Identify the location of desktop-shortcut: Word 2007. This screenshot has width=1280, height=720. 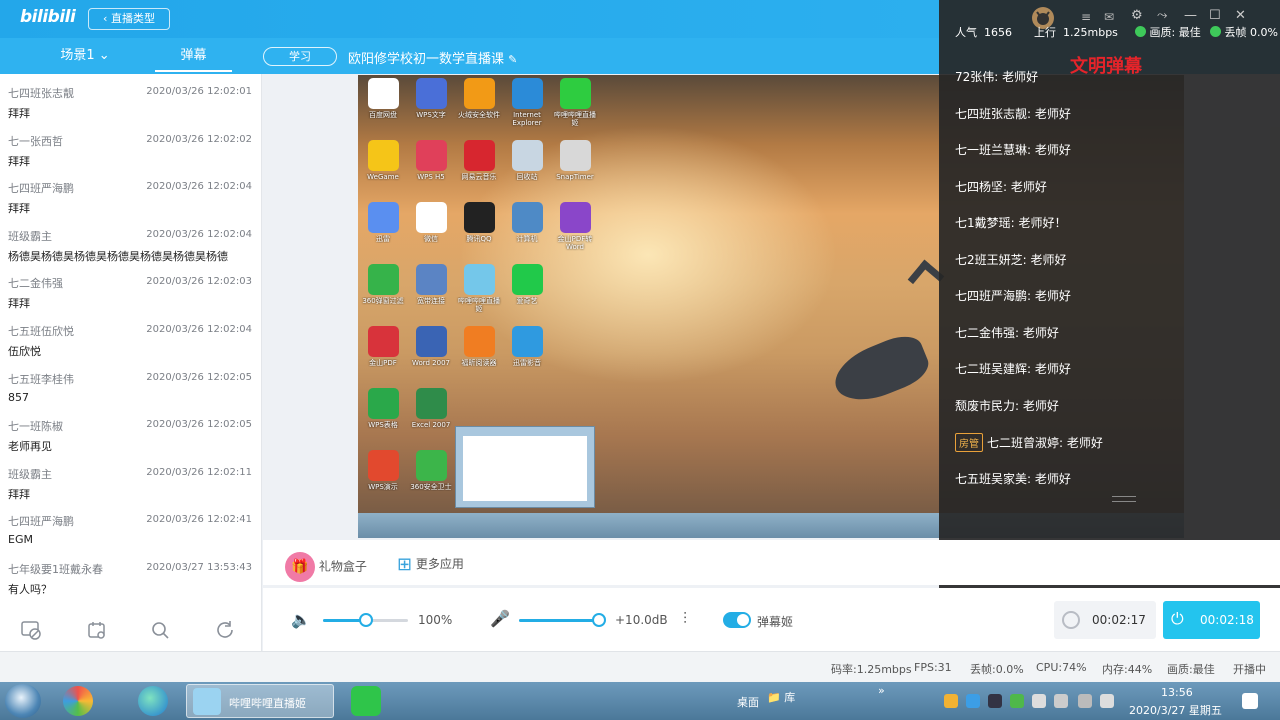
(431, 346).